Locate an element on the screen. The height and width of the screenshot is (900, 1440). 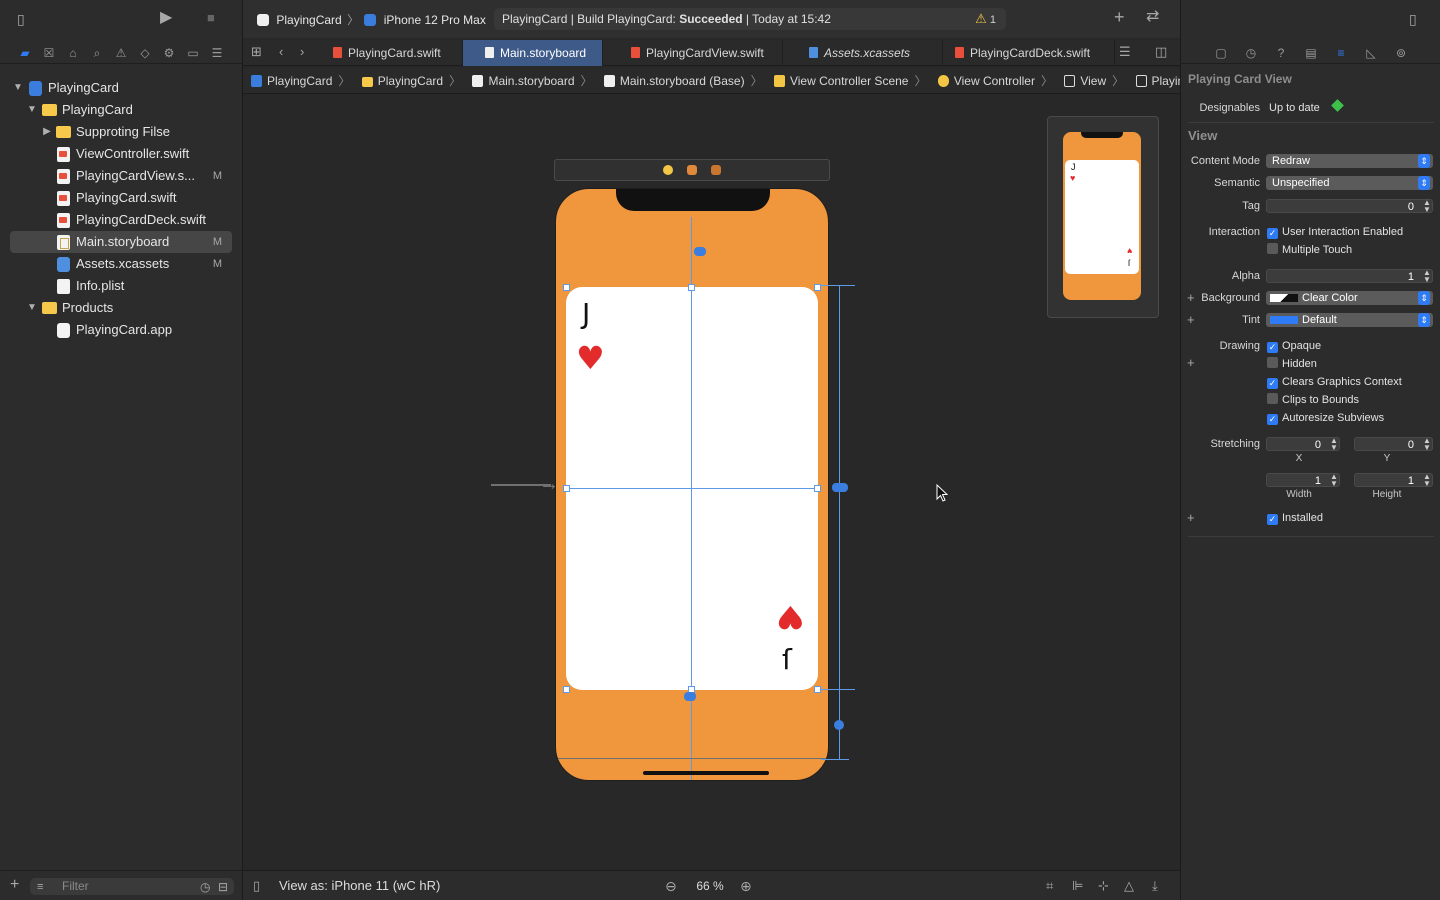
alpha-field: 1 ▲ ▼ is located at coordinates (1349, 276).